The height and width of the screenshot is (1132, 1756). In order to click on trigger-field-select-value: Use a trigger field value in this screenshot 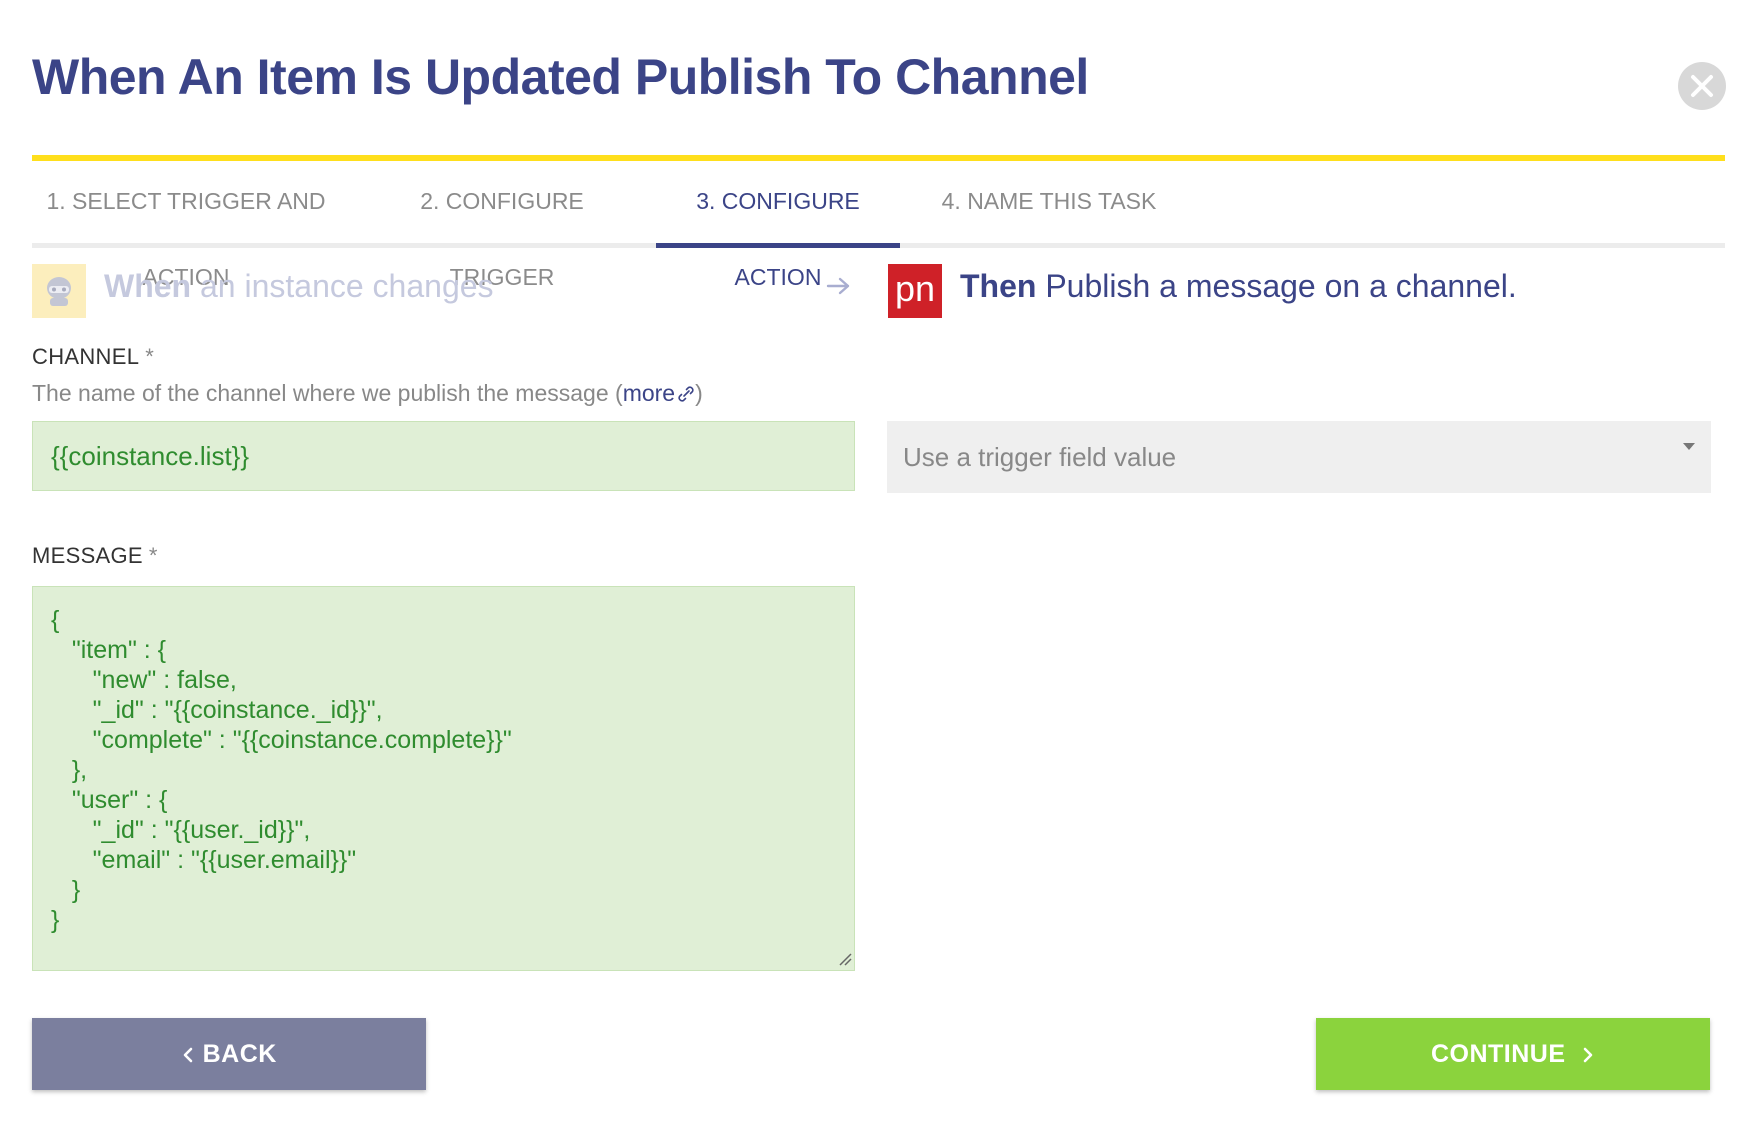, I will do `click(1040, 457)`.